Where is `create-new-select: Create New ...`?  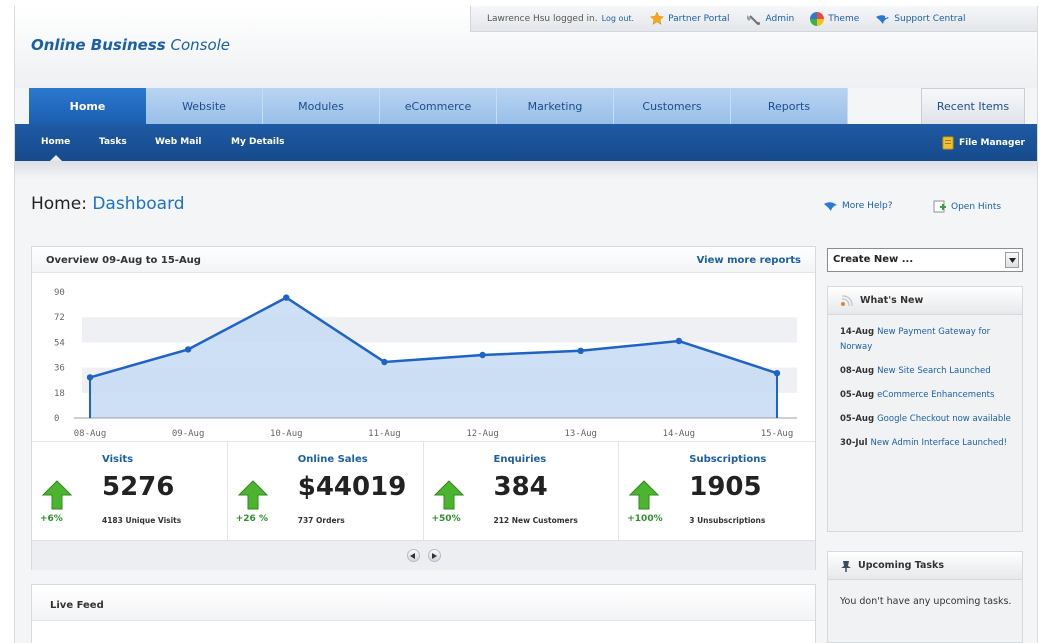 create-new-select: Create New ... is located at coordinates (925, 260).